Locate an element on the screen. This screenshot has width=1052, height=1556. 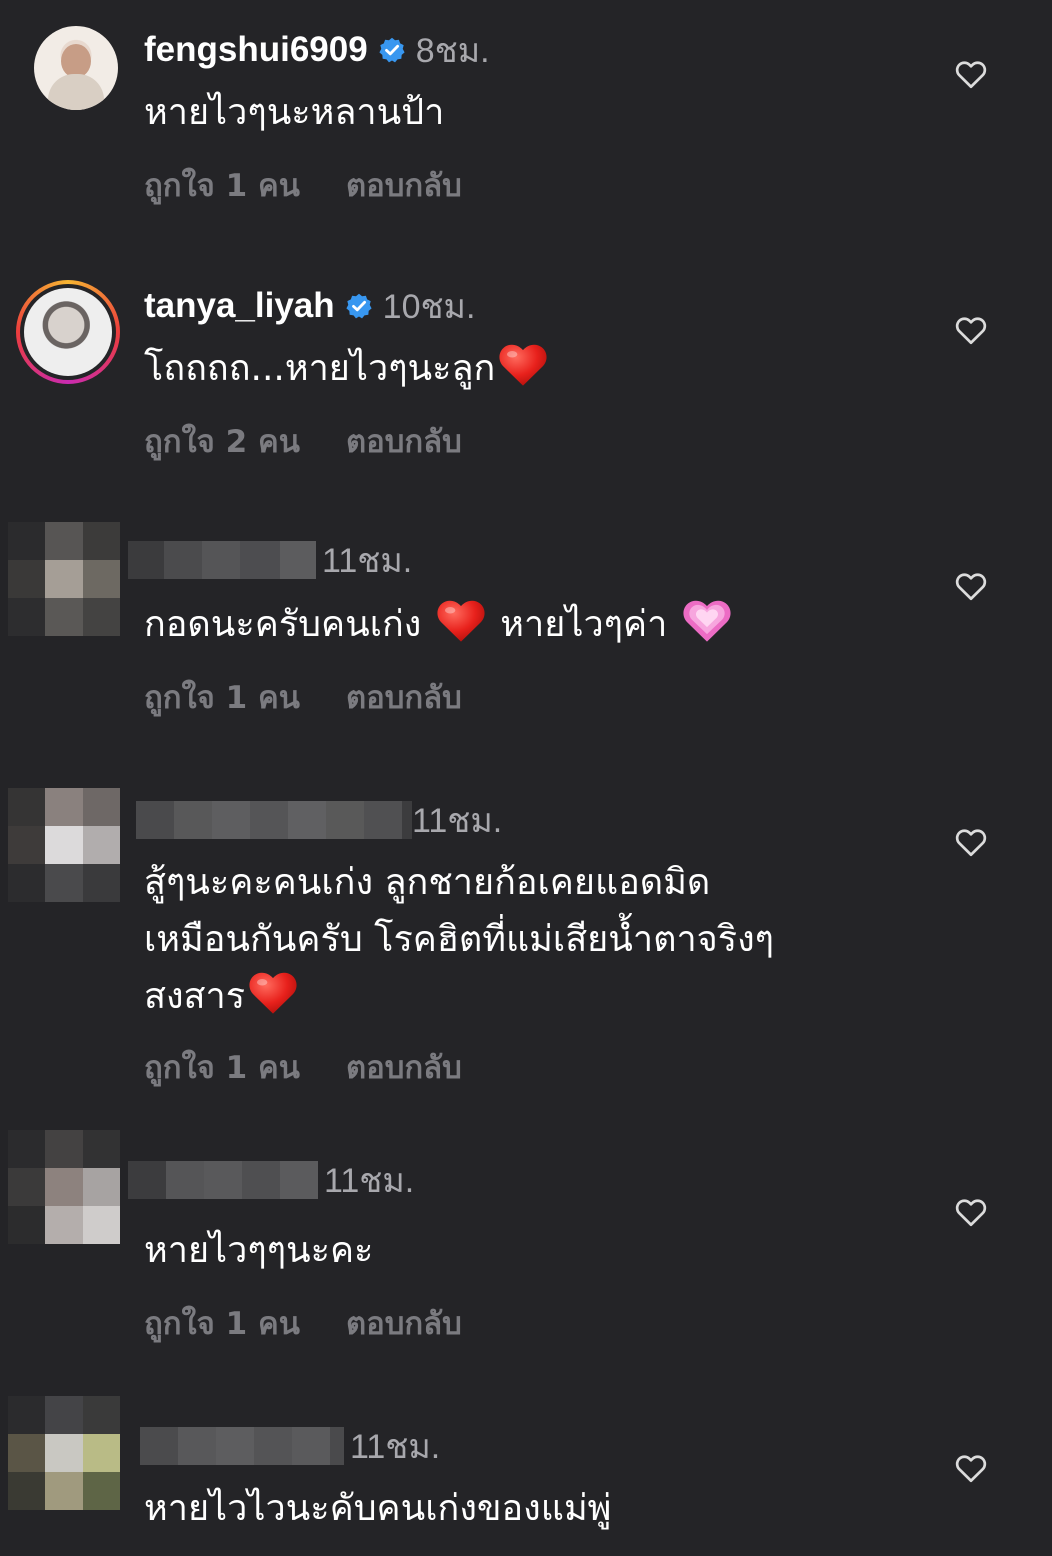
comment-text: หายไวไวนะคับคนเก่งของแม่พู่ is located at coordinates (378, 1508).